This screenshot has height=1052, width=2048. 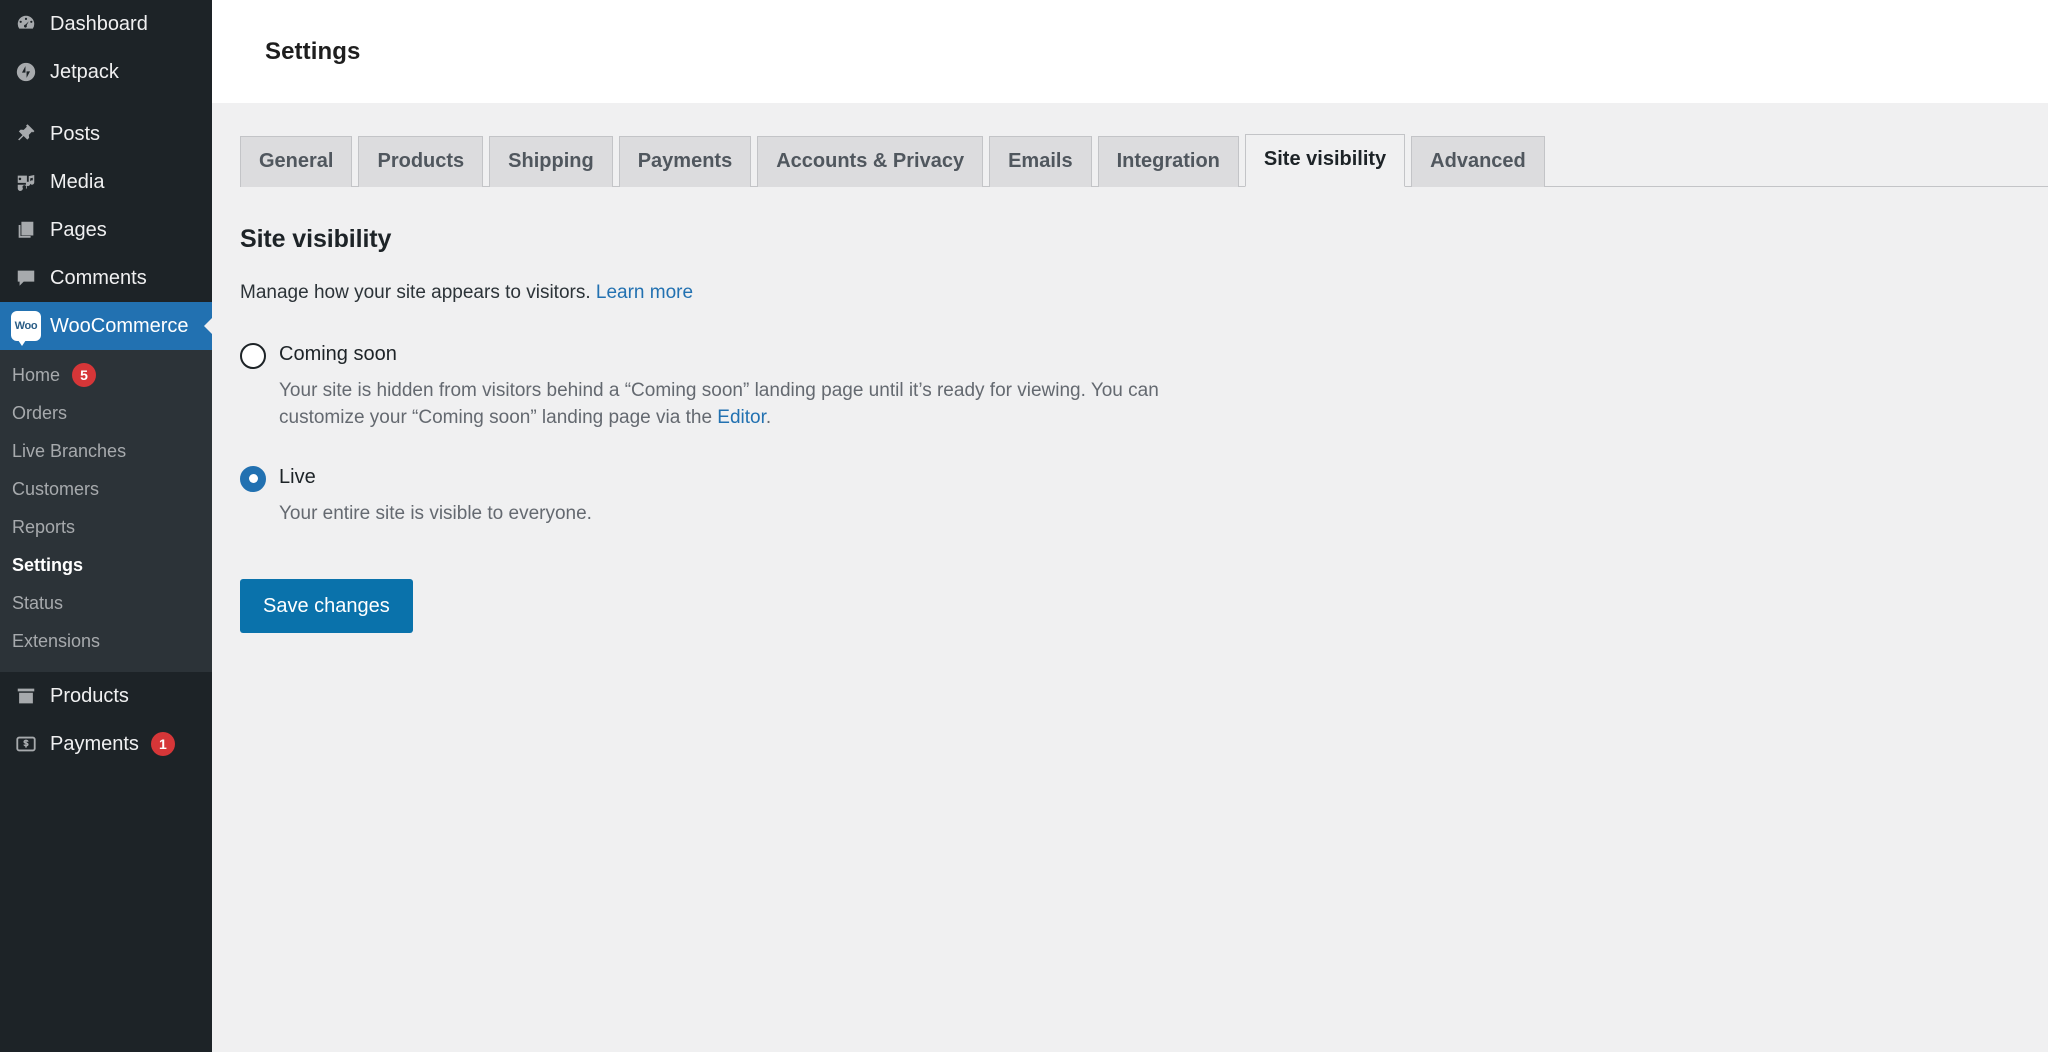 What do you see at coordinates (297, 476) in the screenshot?
I see `option-label: Live` at bounding box center [297, 476].